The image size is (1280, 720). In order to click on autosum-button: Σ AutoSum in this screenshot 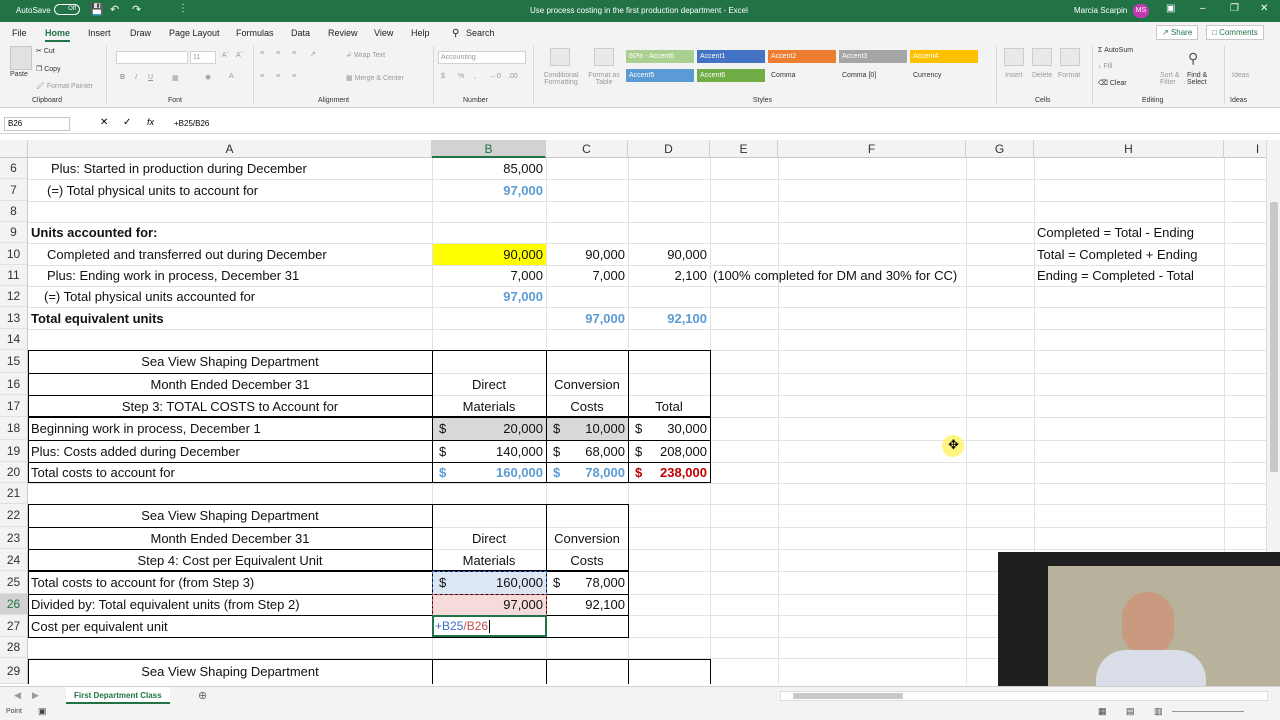, I will do `click(1115, 50)`.